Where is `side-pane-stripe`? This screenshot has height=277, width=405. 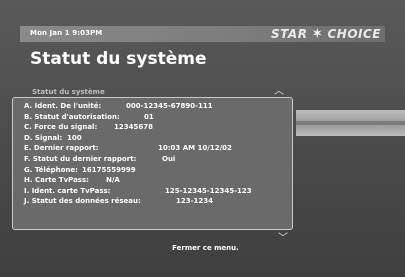
side-pane-stripe is located at coordinates (350, 123).